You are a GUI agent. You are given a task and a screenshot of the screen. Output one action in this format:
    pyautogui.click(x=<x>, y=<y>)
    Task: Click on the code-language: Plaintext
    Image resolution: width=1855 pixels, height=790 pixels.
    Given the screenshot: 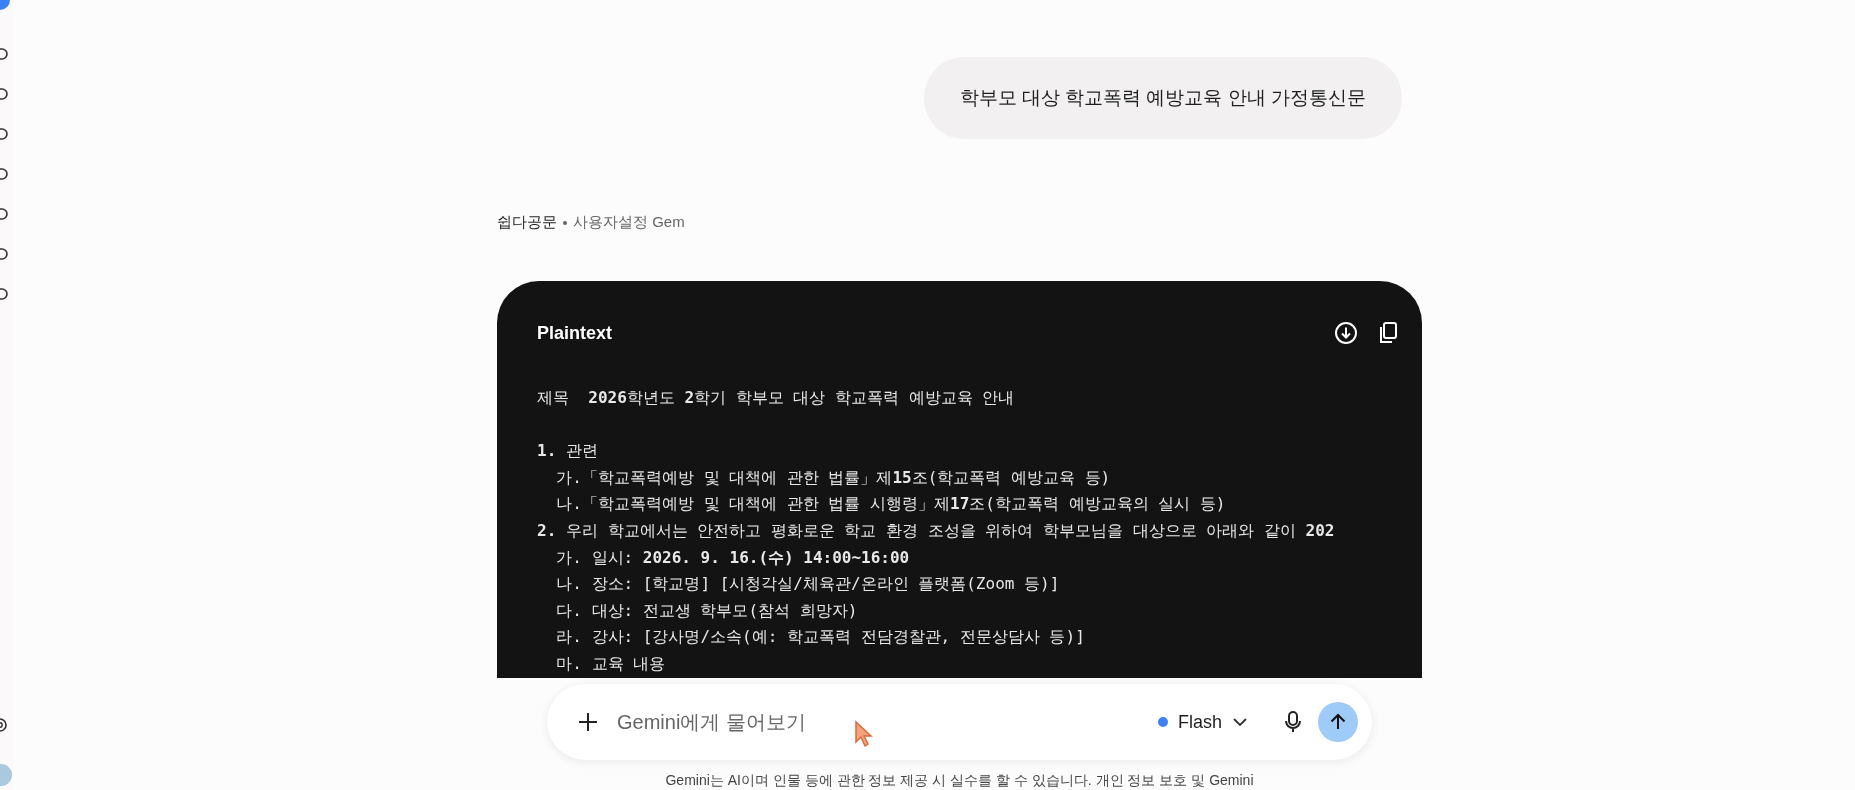 What is the action you would take?
    pyautogui.click(x=575, y=333)
    